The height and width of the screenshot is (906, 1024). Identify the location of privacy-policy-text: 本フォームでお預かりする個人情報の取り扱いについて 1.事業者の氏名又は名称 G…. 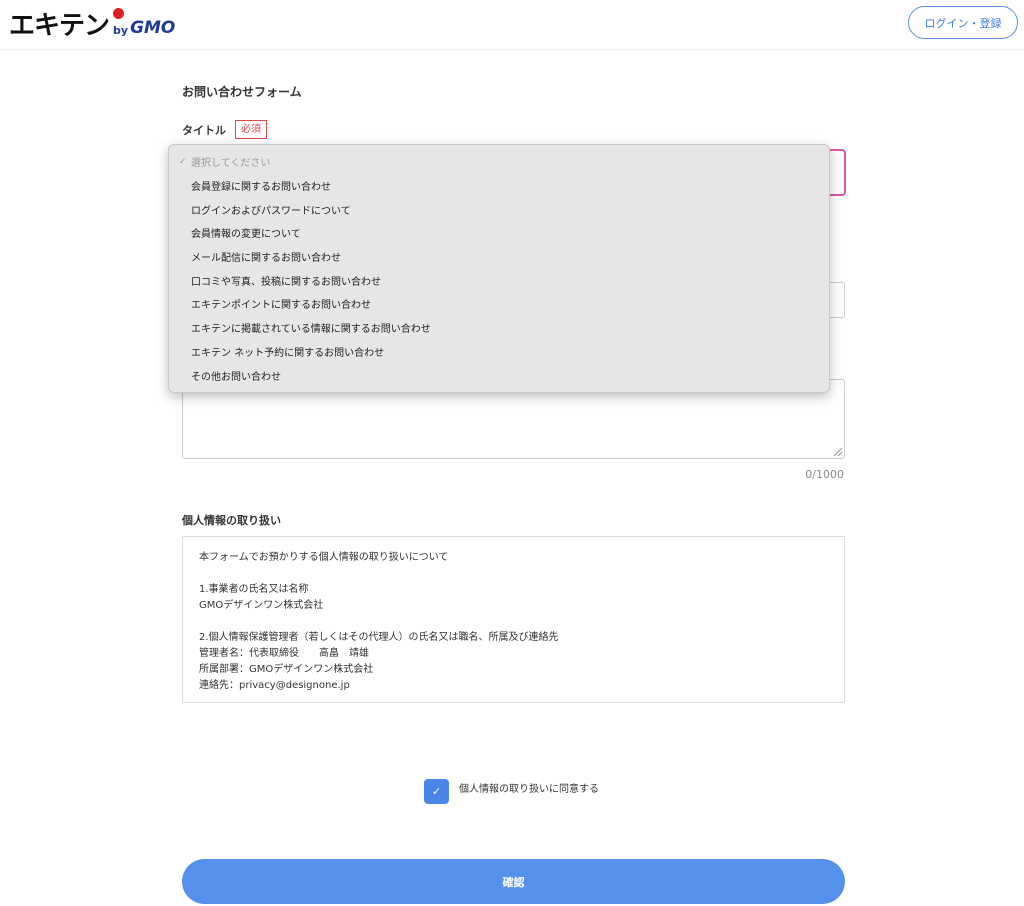
(513, 619).